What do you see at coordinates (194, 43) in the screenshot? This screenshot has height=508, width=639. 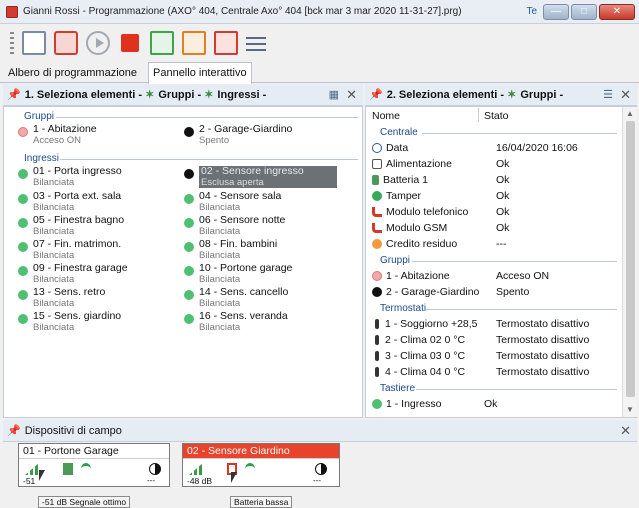 I see `download-icon` at bounding box center [194, 43].